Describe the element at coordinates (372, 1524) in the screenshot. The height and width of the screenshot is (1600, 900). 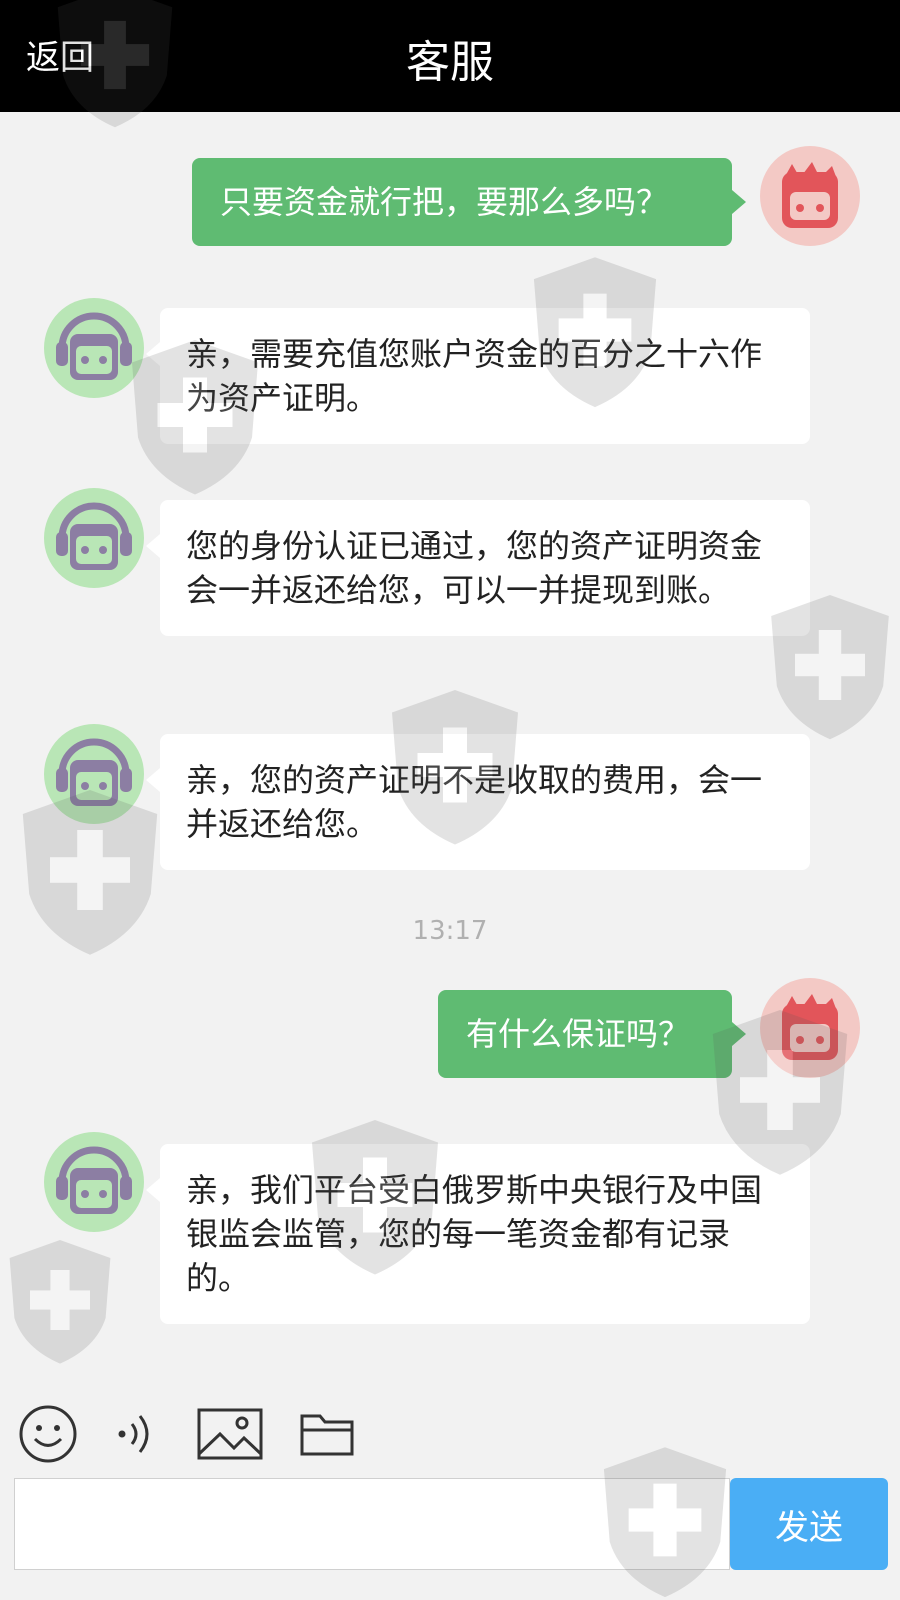
I see `message-input` at that location.